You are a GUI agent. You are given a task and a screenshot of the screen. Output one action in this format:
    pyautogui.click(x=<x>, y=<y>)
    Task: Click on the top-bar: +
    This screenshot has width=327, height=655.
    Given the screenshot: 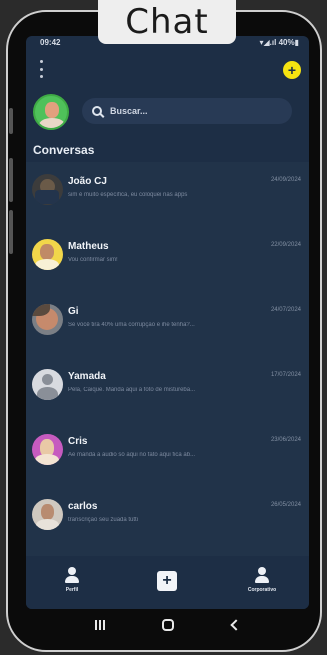 What is the action you would take?
    pyautogui.click(x=167, y=72)
    